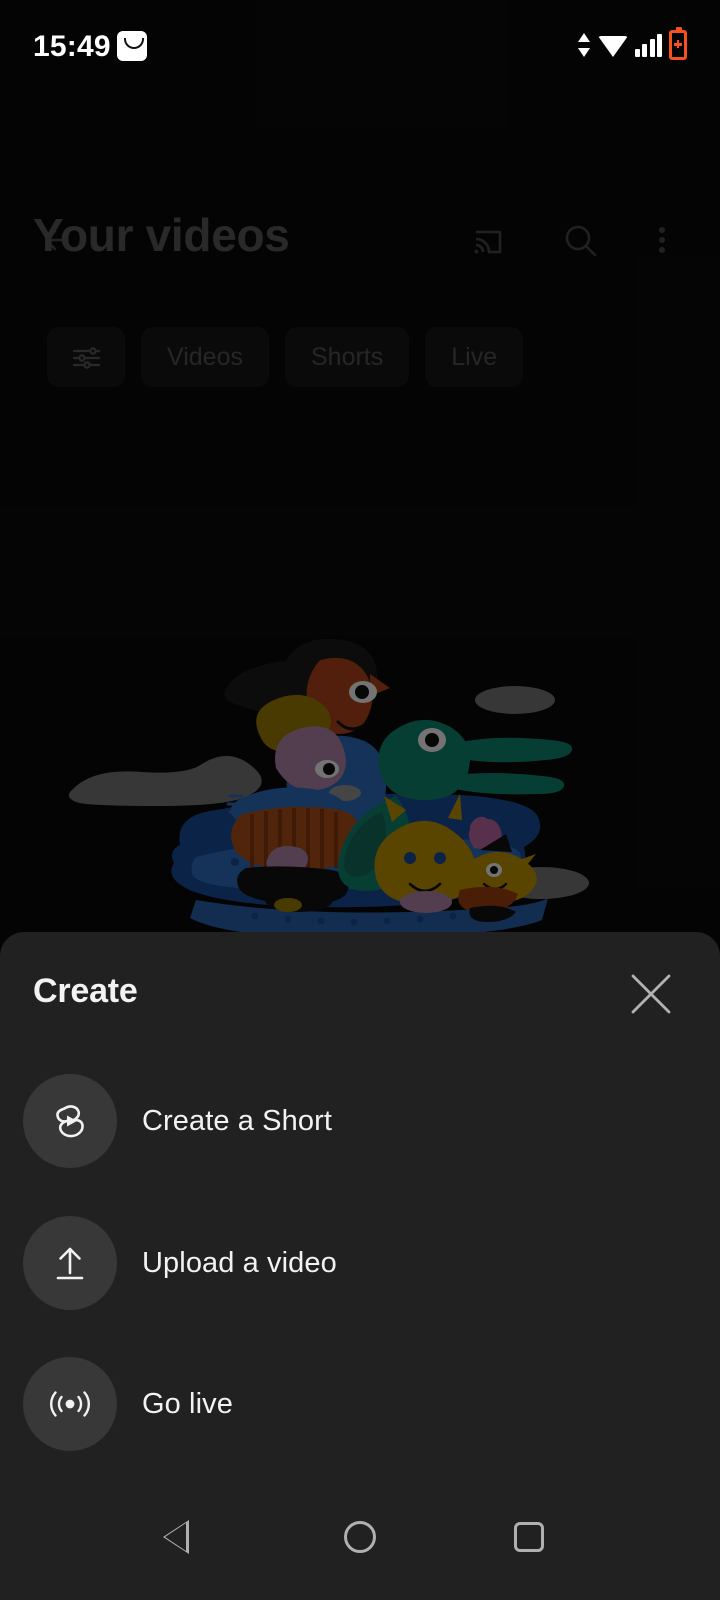 The height and width of the screenshot is (1600, 720). I want to click on wifi-icon, so click(612, 45).